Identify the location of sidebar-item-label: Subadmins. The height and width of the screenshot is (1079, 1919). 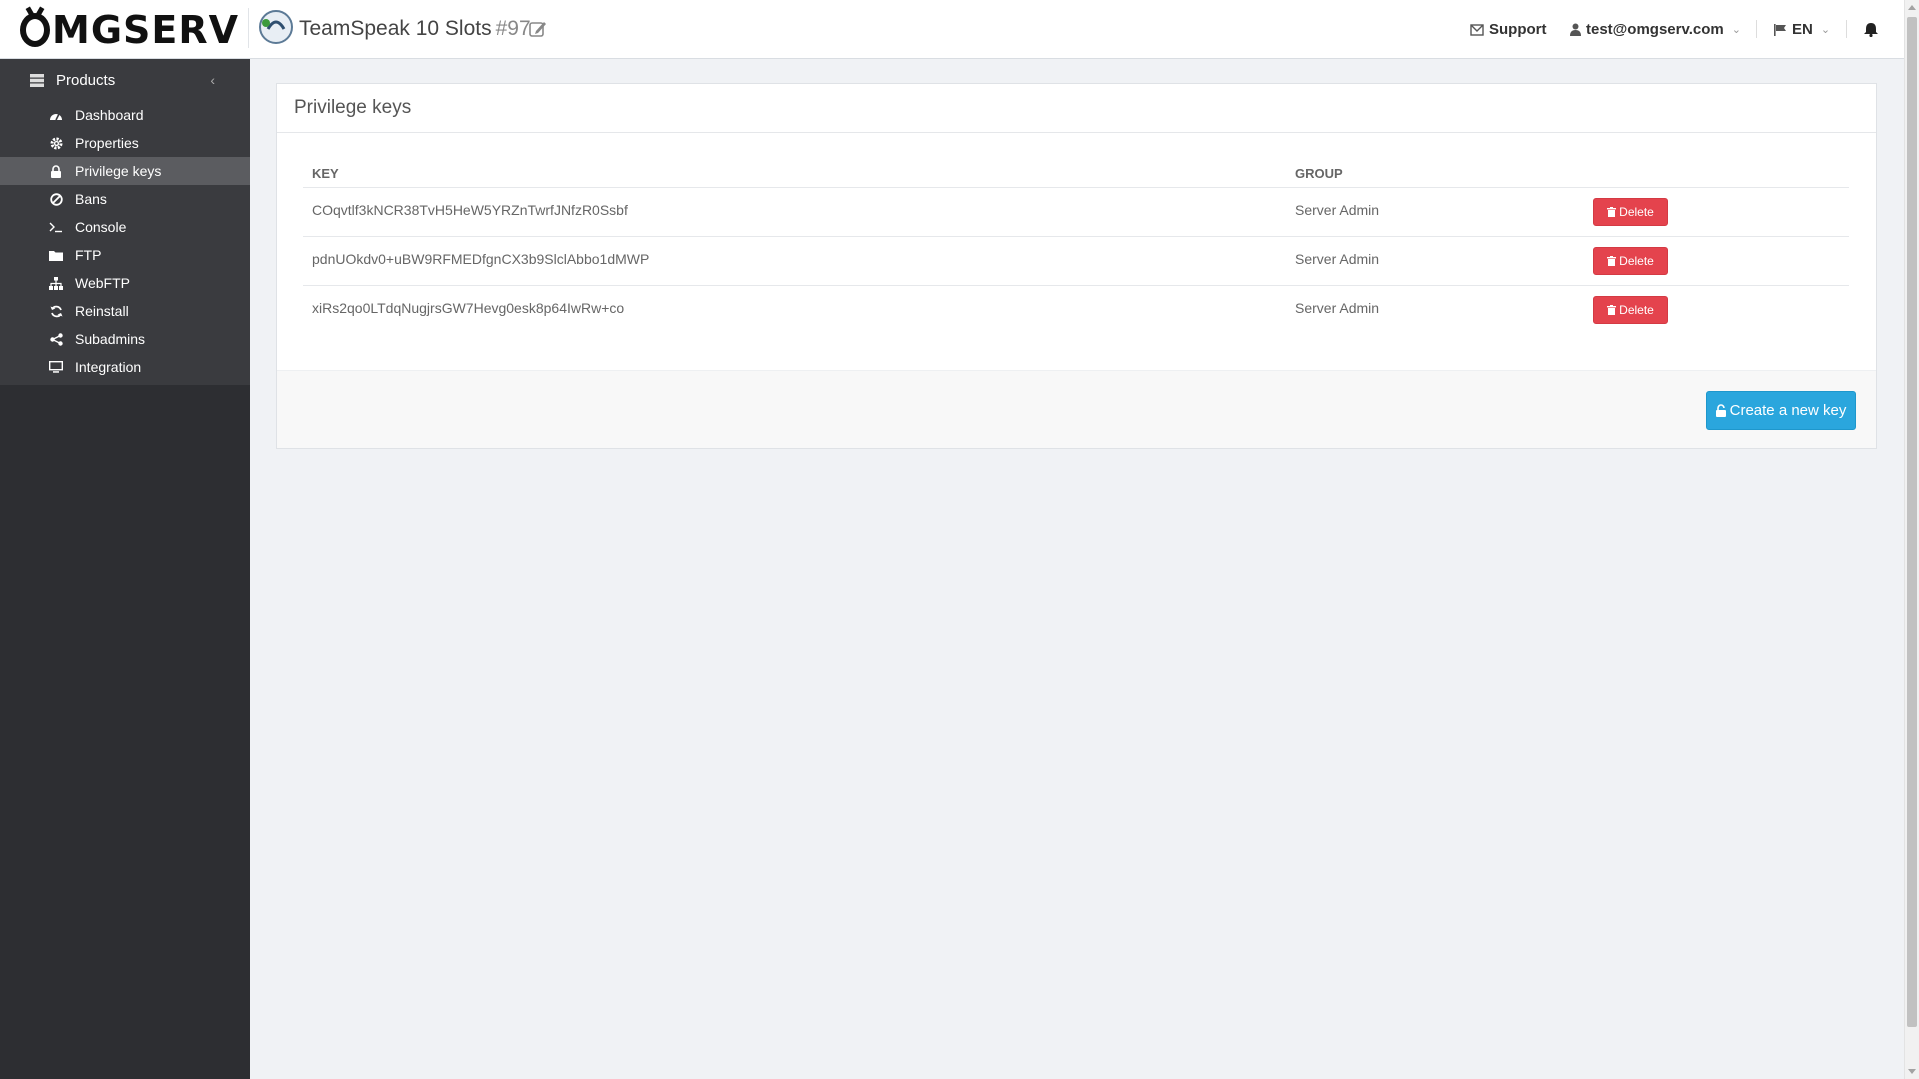
(110, 339).